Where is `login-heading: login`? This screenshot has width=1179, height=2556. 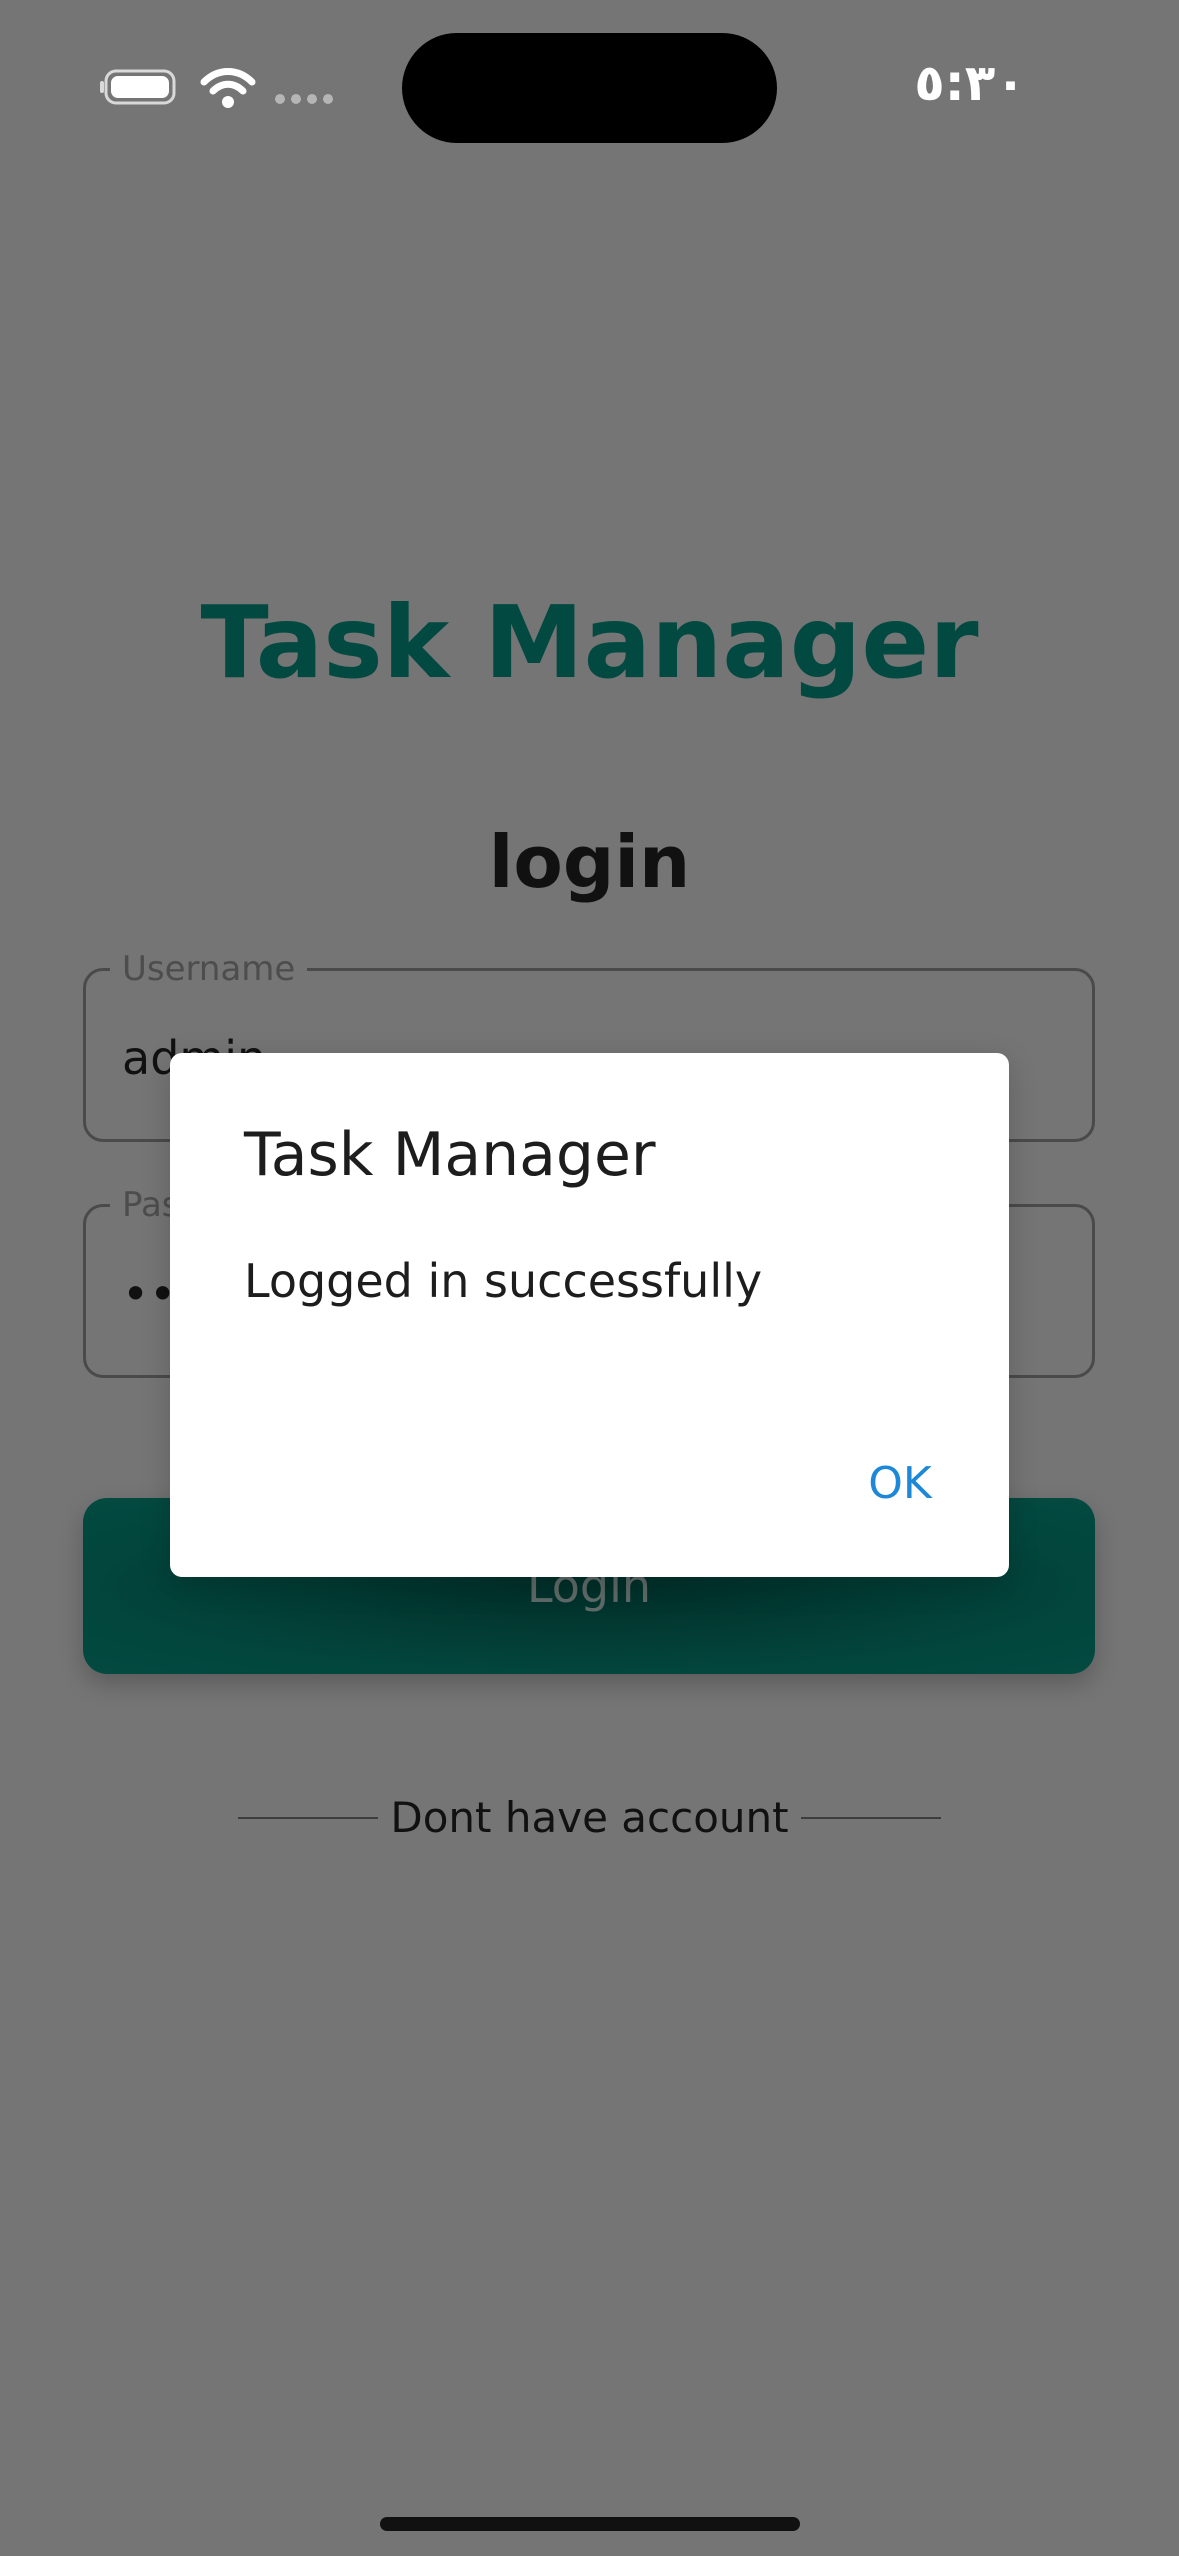 login-heading: login is located at coordinates (589, 862).